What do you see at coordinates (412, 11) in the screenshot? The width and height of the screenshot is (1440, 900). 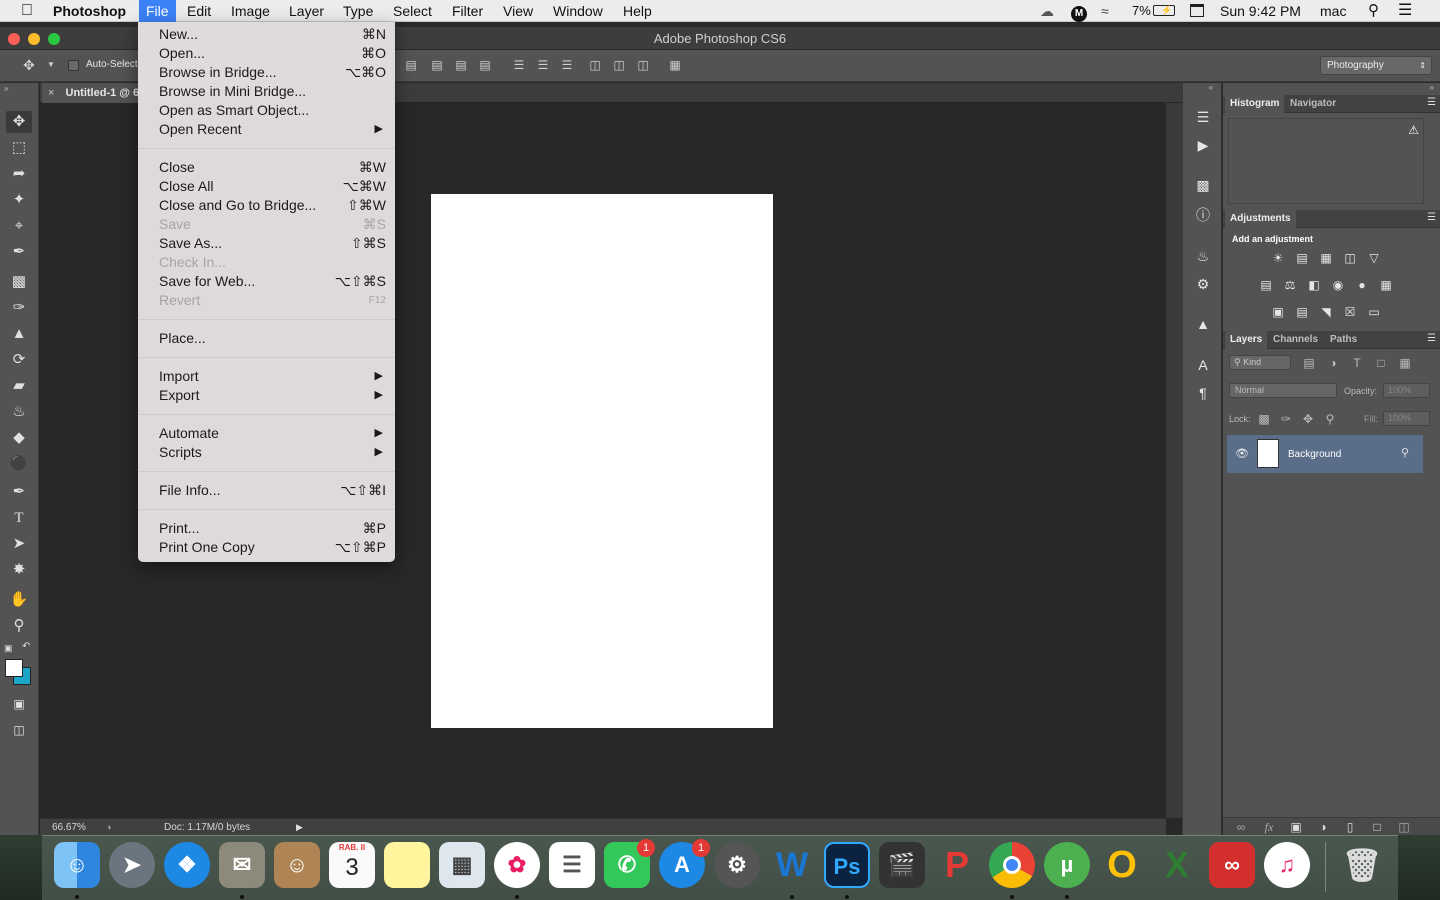 I see `menu-select: Select` at bounding box center [412, 11].